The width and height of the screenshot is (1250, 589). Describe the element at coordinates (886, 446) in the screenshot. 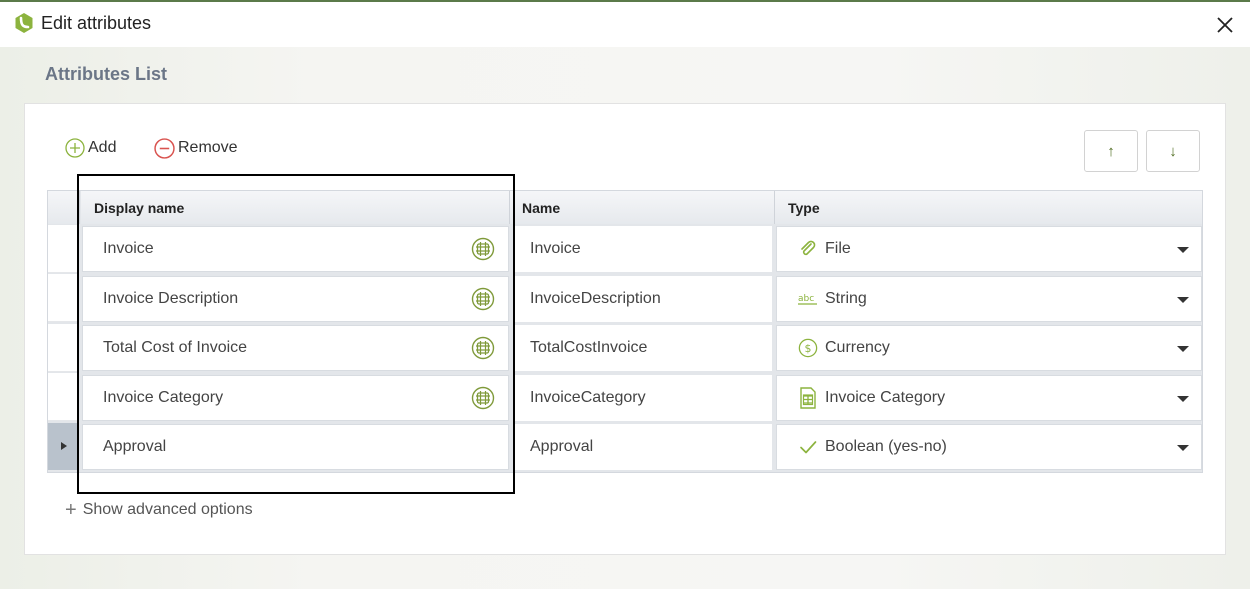

I see `type-value: Boolean (yes-no)` at that location.